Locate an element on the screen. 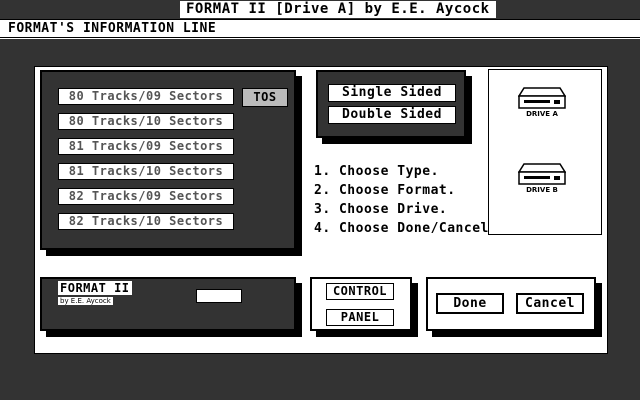 The width and height of the screenshot is (640, 400). double-sided-button: Double Sided is located at coordinates (392, 115).